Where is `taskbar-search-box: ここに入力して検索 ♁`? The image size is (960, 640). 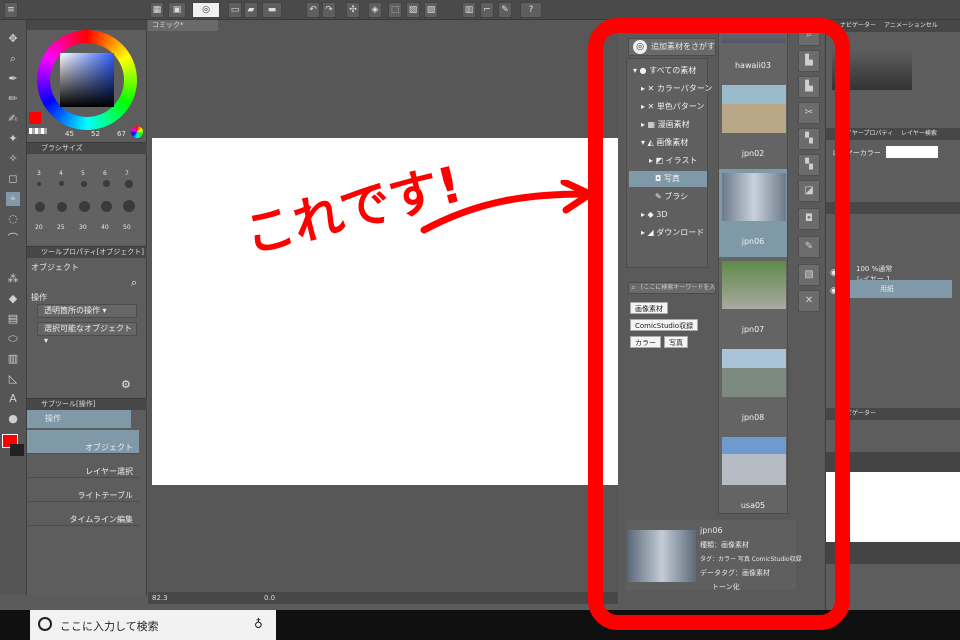
taskbar-search-box: ここに入力して検索 ♁ is located at coordinates (153, 625).